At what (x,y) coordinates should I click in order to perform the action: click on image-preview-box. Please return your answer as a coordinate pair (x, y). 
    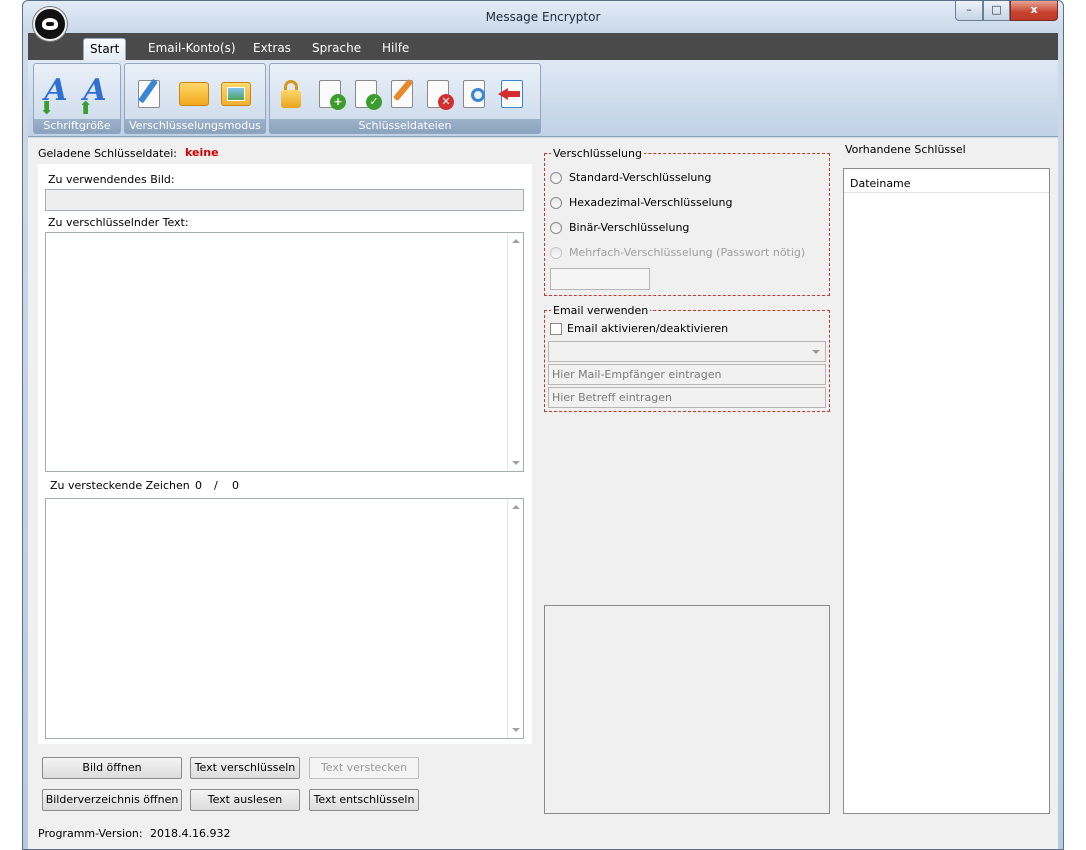
    Looking at the image, I should click on (687, 709).